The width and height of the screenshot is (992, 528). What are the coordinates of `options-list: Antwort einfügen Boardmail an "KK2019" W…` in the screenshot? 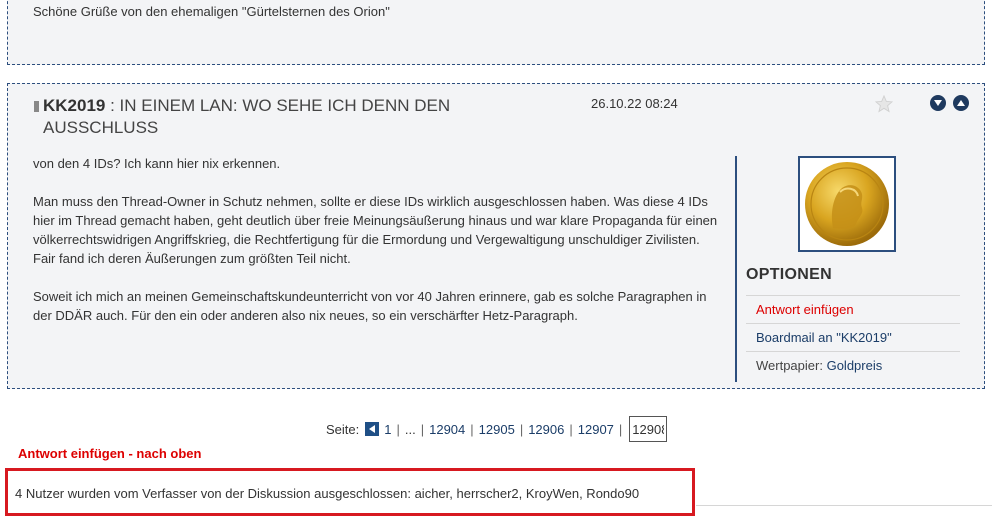 It's located at (853, 337).